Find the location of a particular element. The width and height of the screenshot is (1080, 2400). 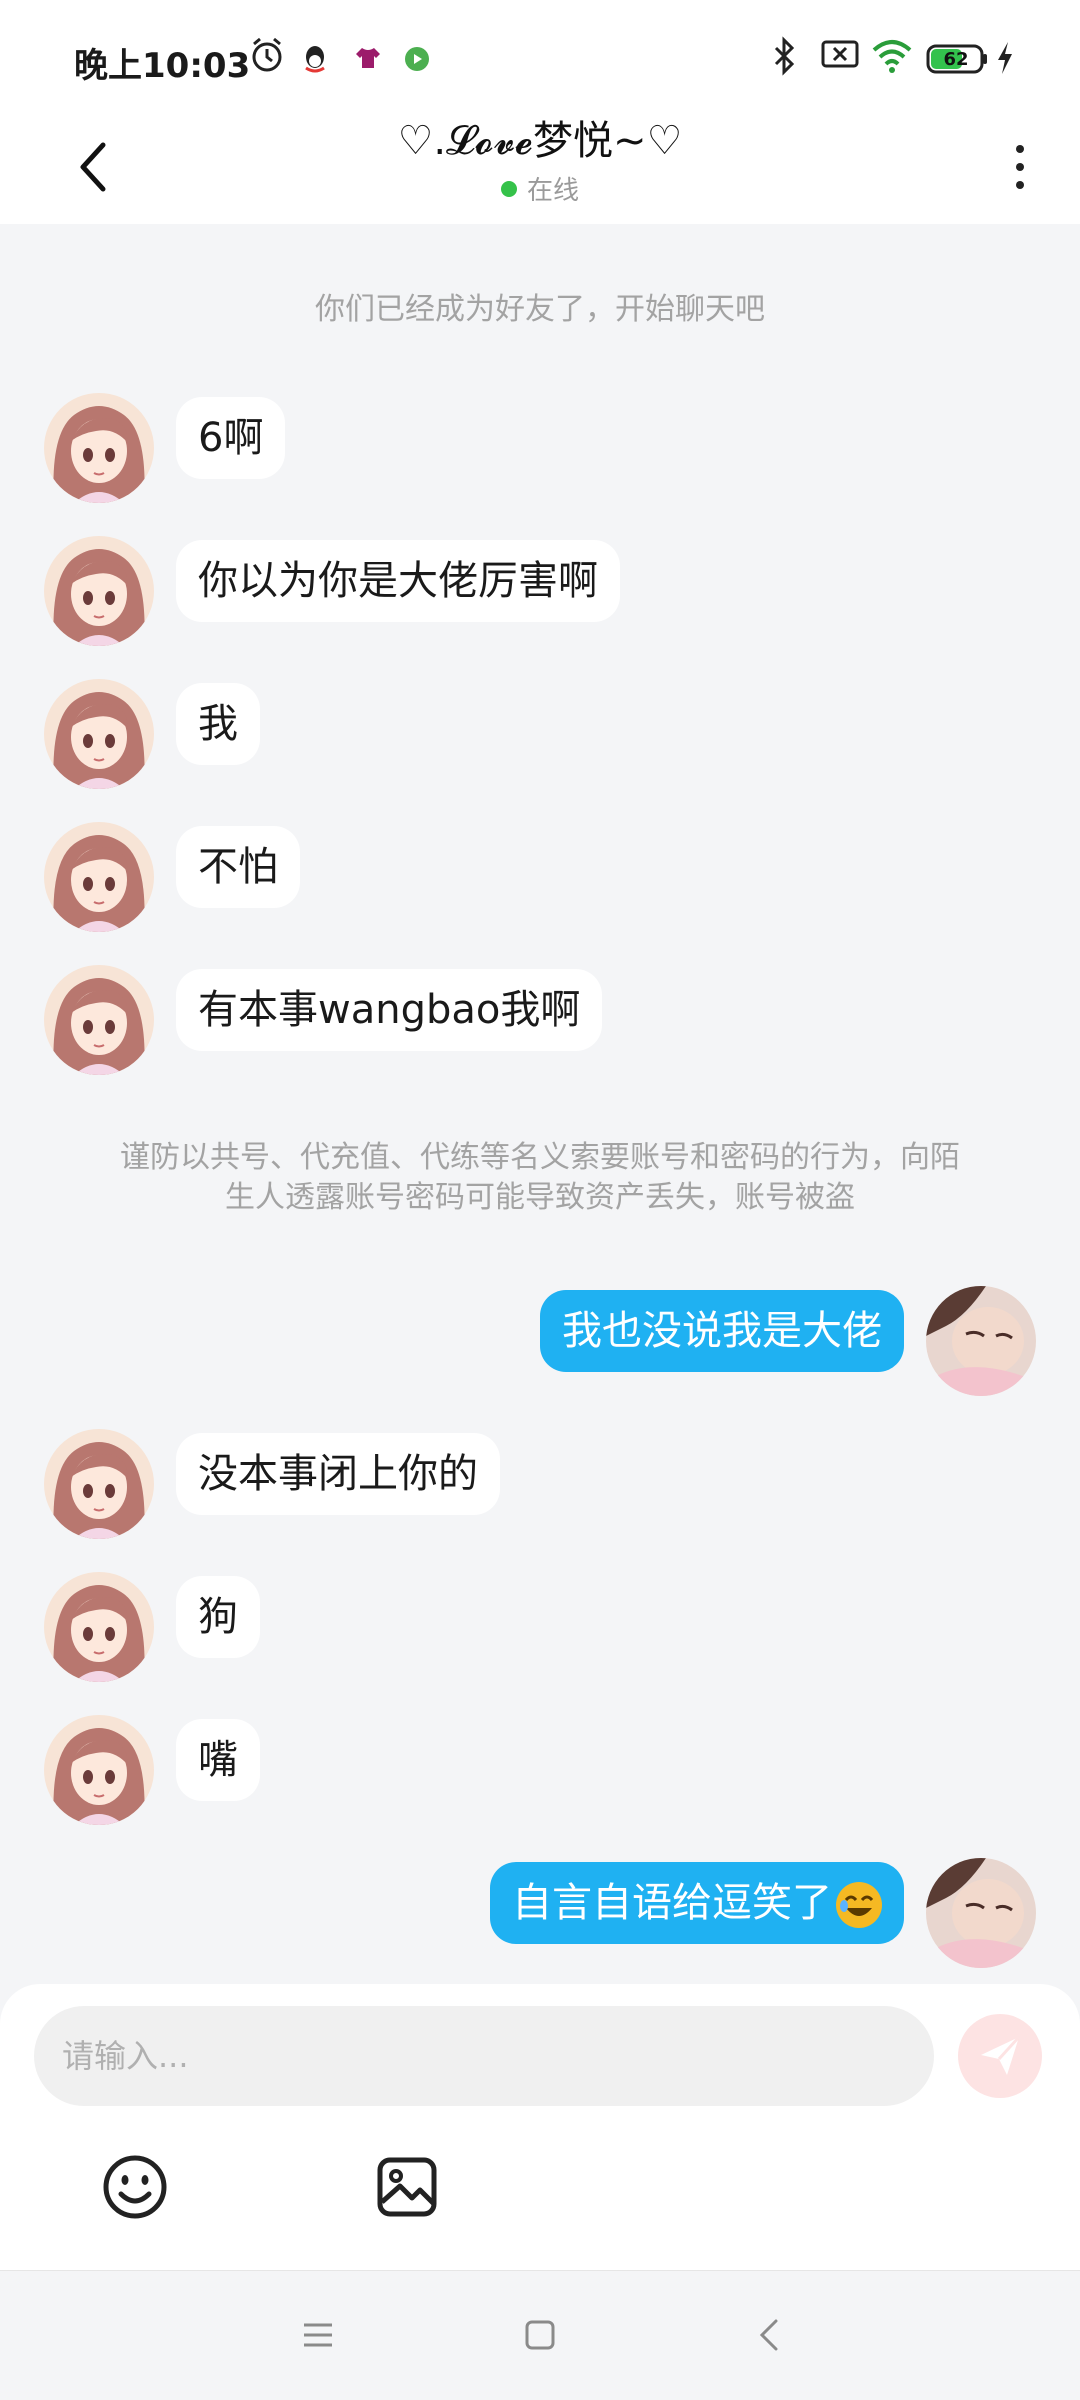

emoji-icon is located at coordinates (135, 2187).